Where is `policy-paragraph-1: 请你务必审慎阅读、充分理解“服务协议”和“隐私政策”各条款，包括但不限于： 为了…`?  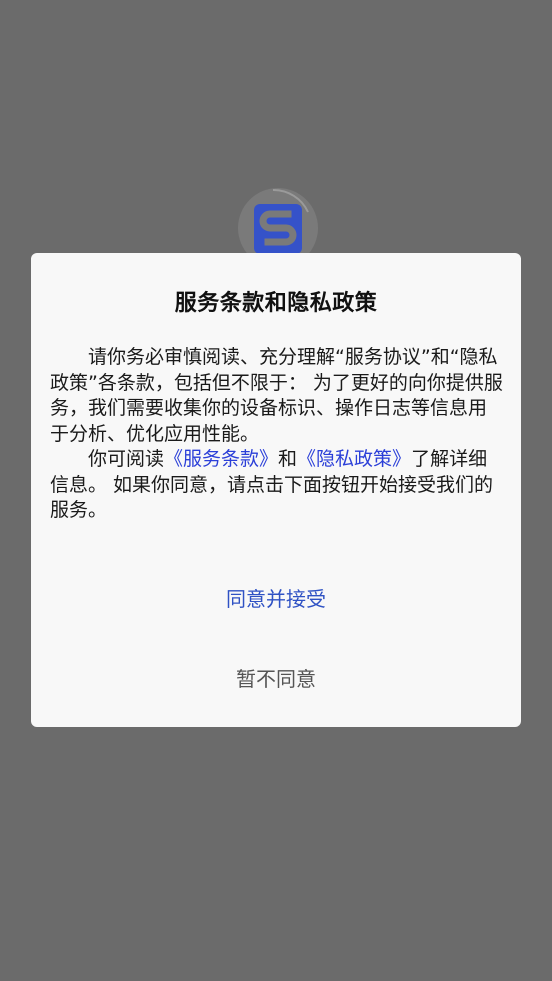
policy-paragraph-1: 请你务必审慎阅读、充分理解“服务协议”和“隐私政策”各条款，包括但不限于： 为了… is located at coordinates (276, 395).